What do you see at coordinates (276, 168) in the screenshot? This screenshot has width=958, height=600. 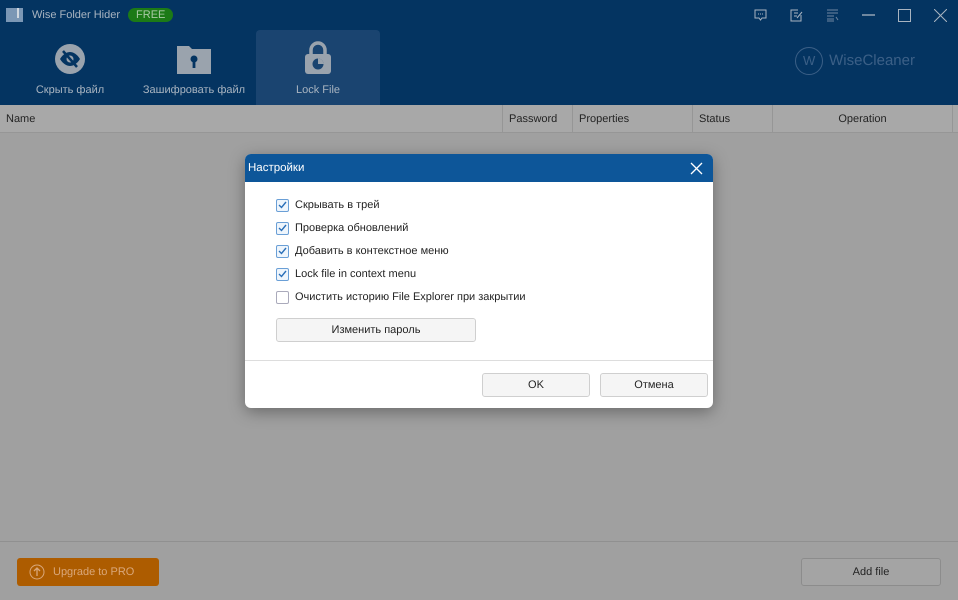 I see `dialog-title: Настройки` at bounding box center [276, 168].